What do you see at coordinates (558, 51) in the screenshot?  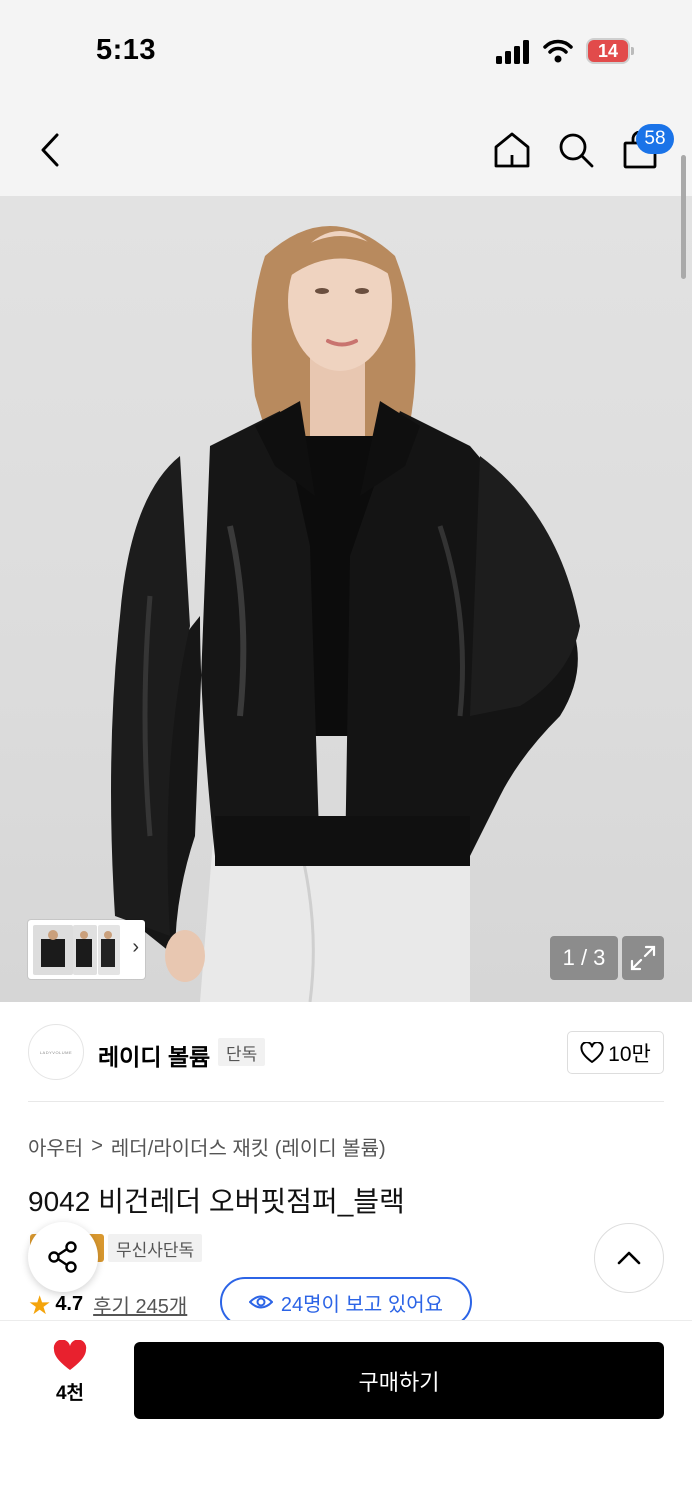 I see `wifi-icon` at bounding box center [558, 51].